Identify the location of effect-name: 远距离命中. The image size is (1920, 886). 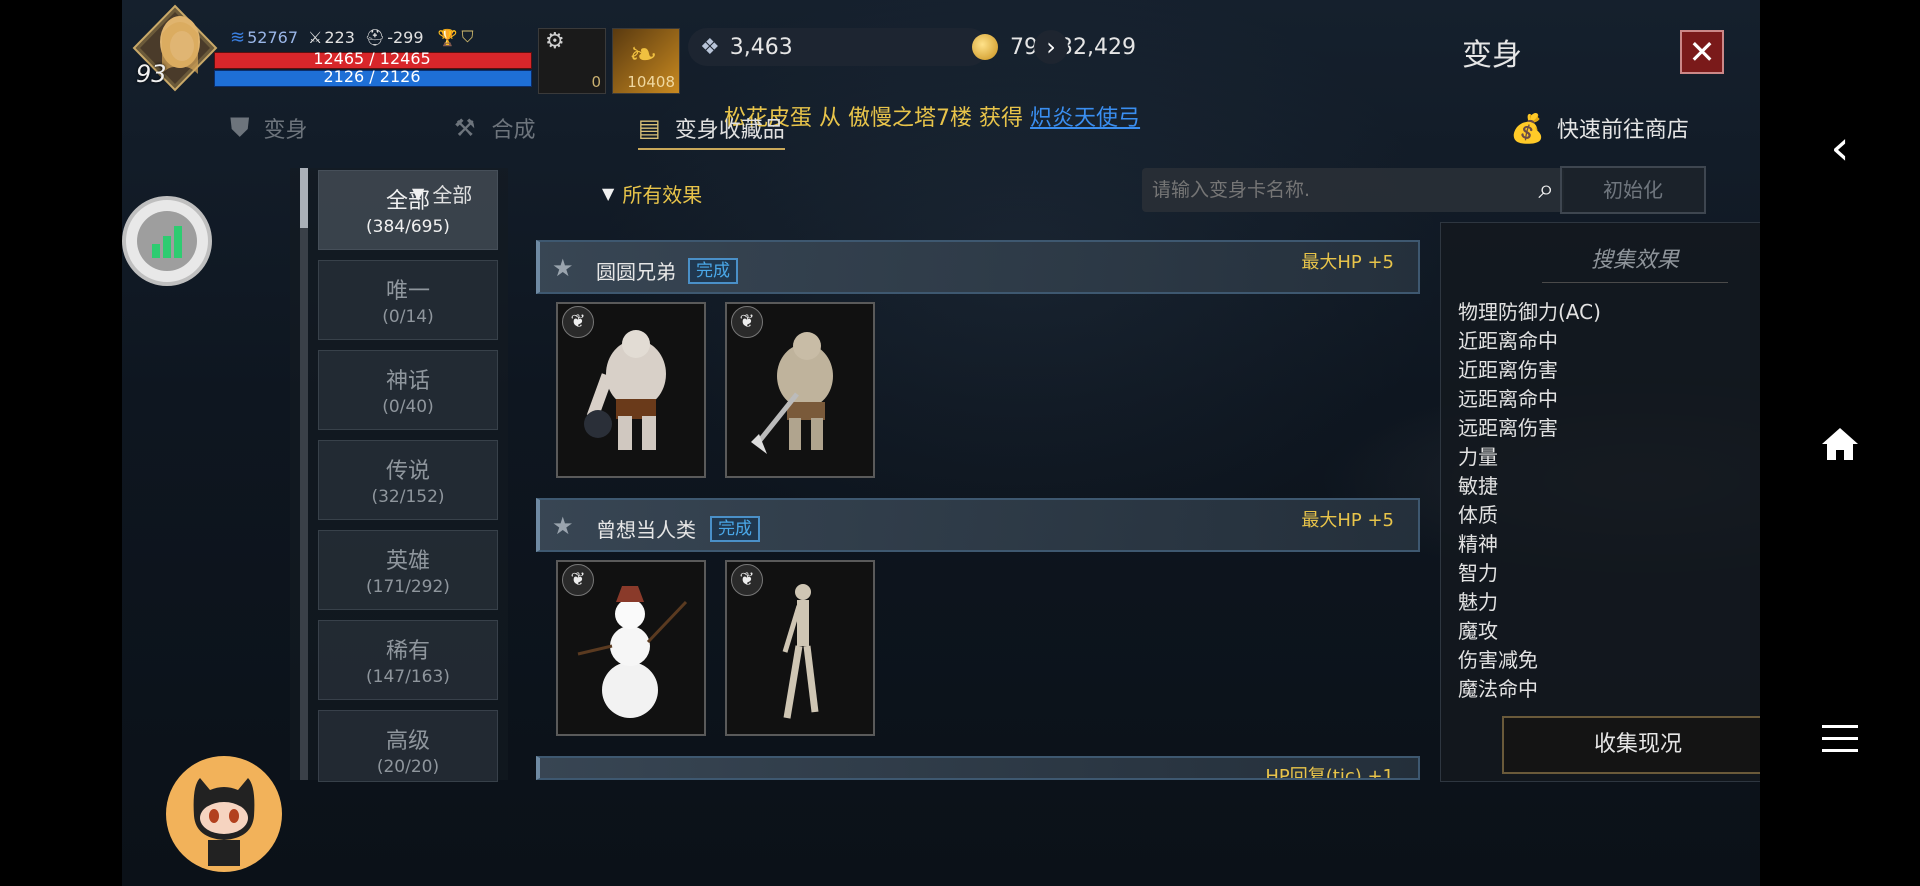
(1508, 399).